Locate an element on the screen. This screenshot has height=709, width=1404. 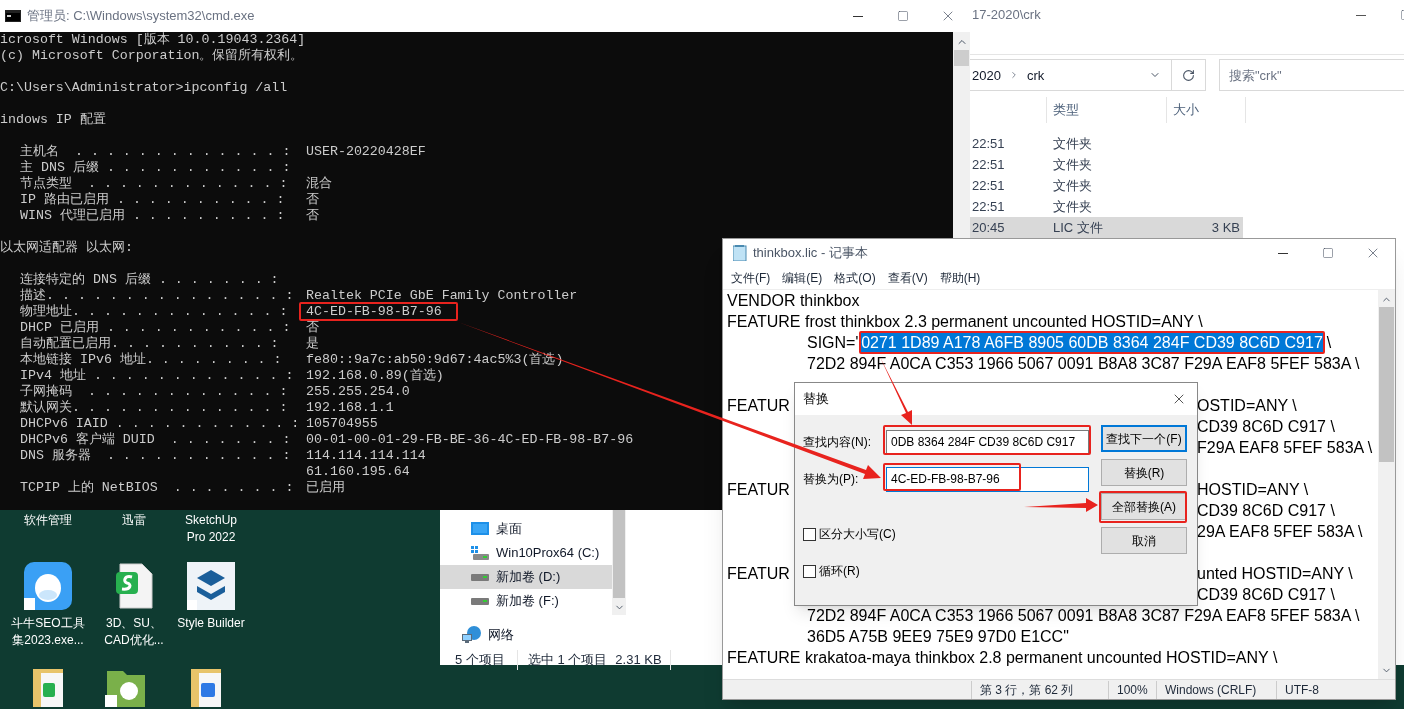
monitor-icon is located at coordinates (480, 529).